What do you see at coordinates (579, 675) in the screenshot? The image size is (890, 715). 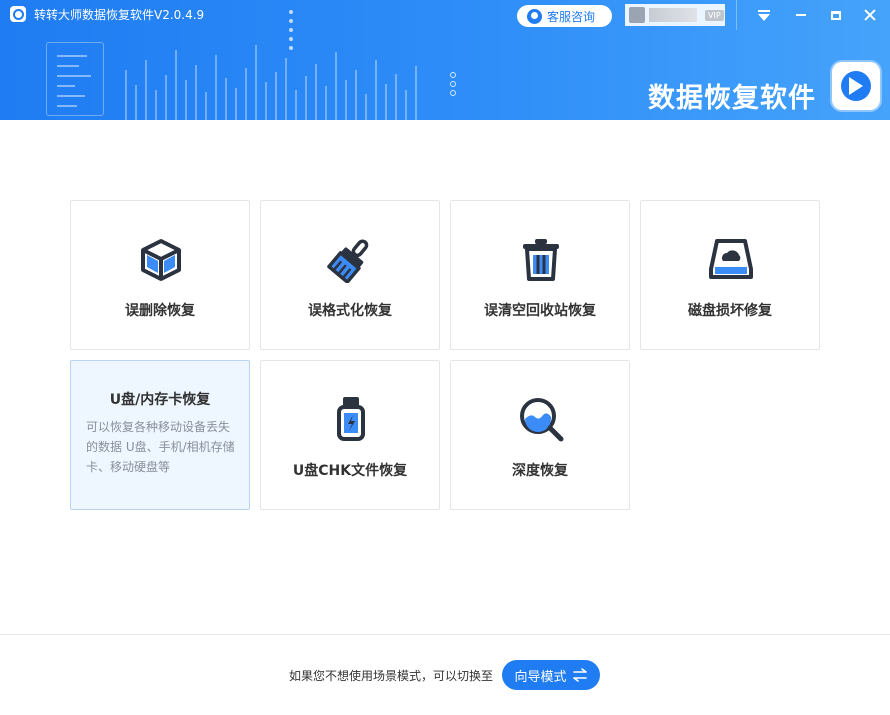 I see `swap-arrows-icon` at bounding box center [579, 675].